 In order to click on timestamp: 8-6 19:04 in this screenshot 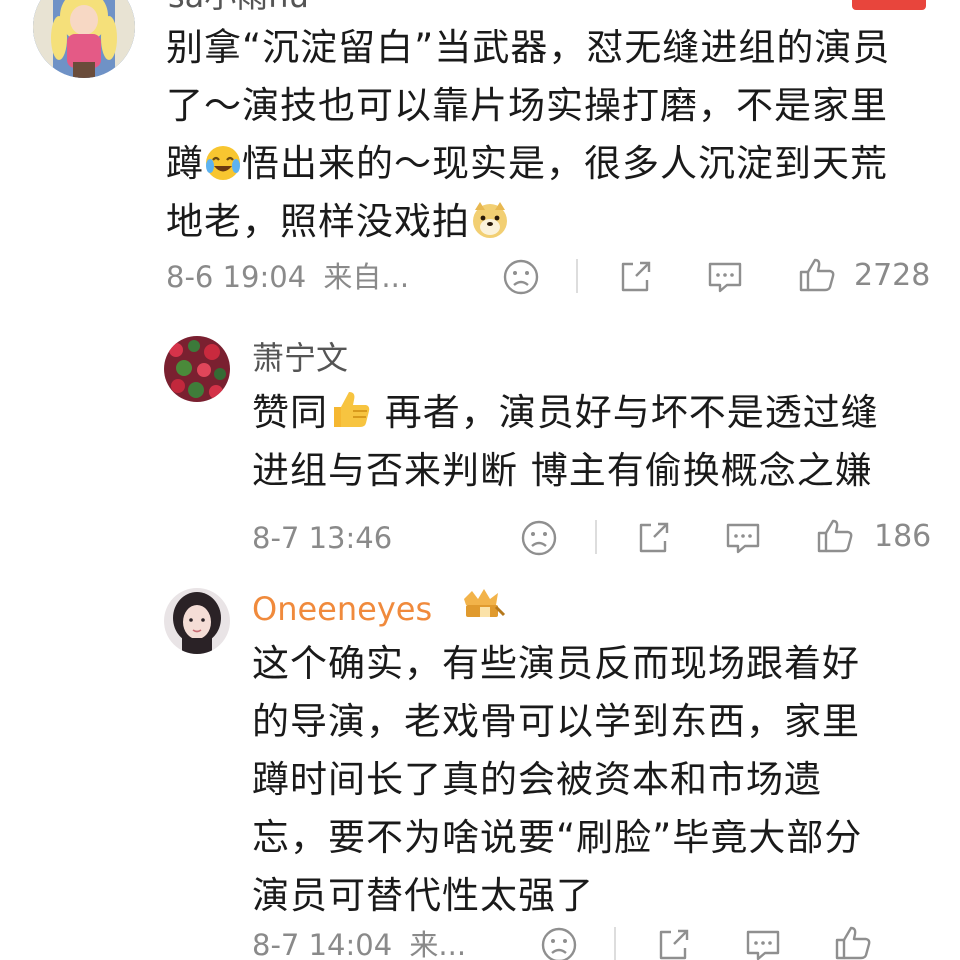, I will do `click(236, 277)`.